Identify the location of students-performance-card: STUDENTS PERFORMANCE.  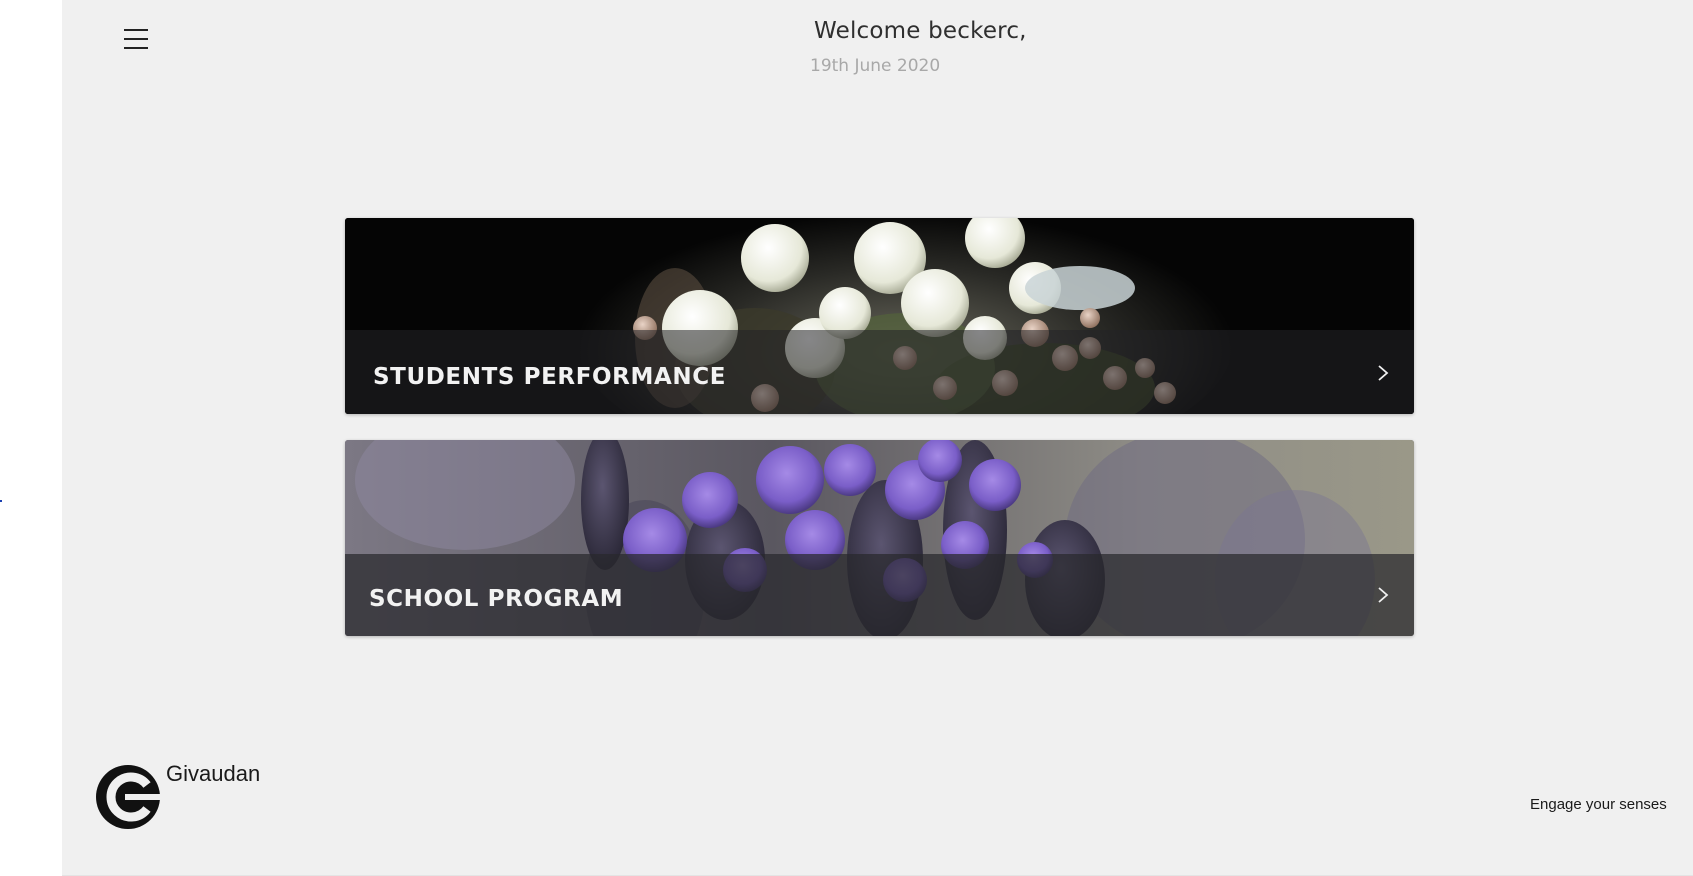
(879, 316).